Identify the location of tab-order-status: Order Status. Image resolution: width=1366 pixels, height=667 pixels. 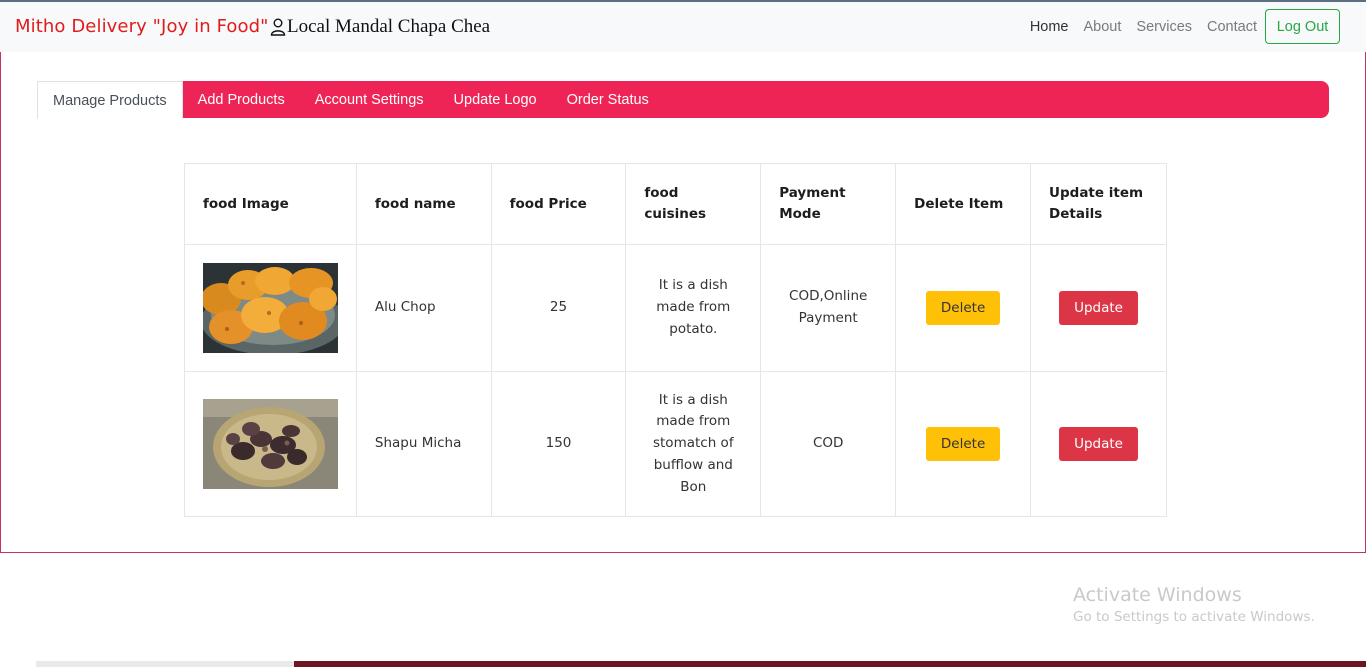
(608, 99).